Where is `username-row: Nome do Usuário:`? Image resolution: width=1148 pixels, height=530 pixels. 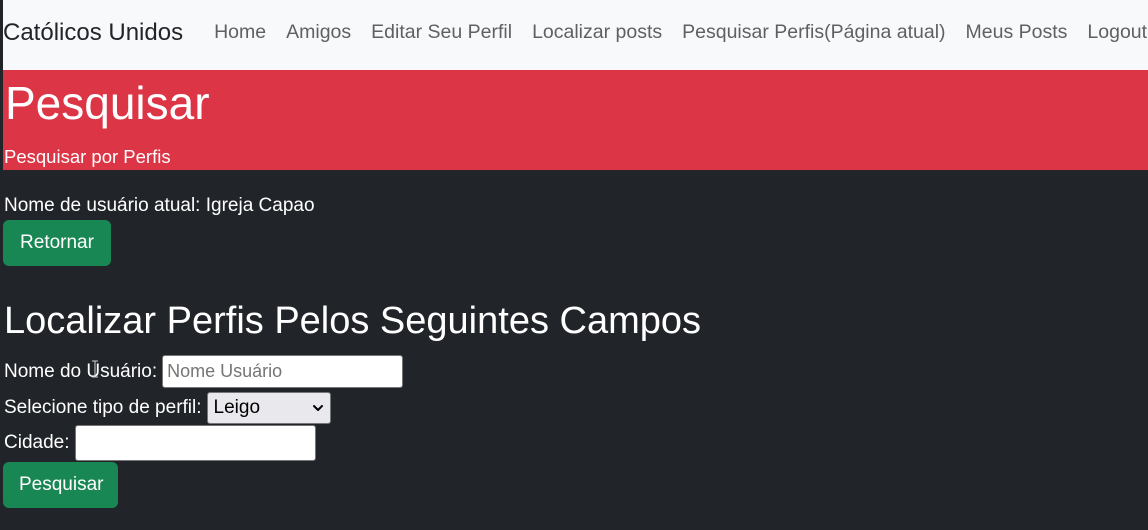 username-row: Nome do Usuário: is located at coordinates (204, 371).